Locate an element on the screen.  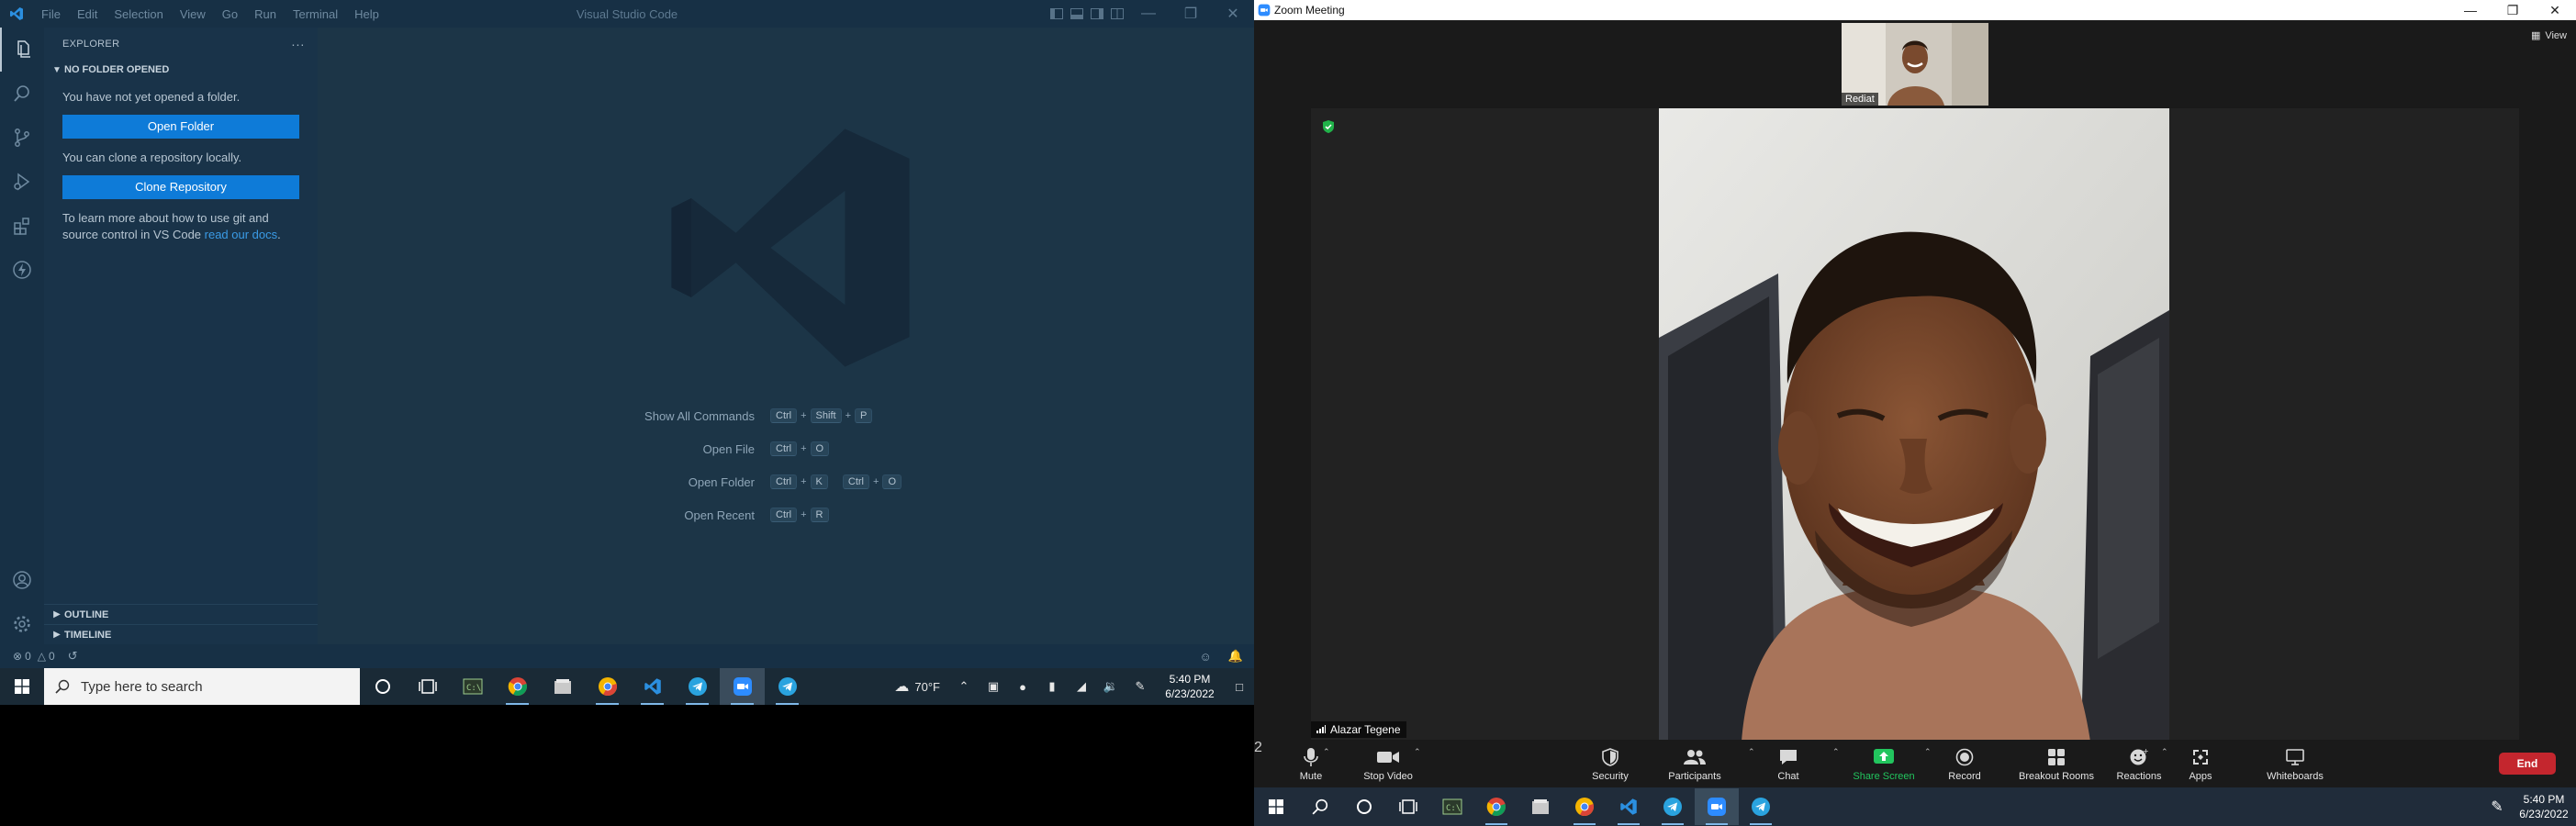
menu-view: View is located at coordinates (193, 14).